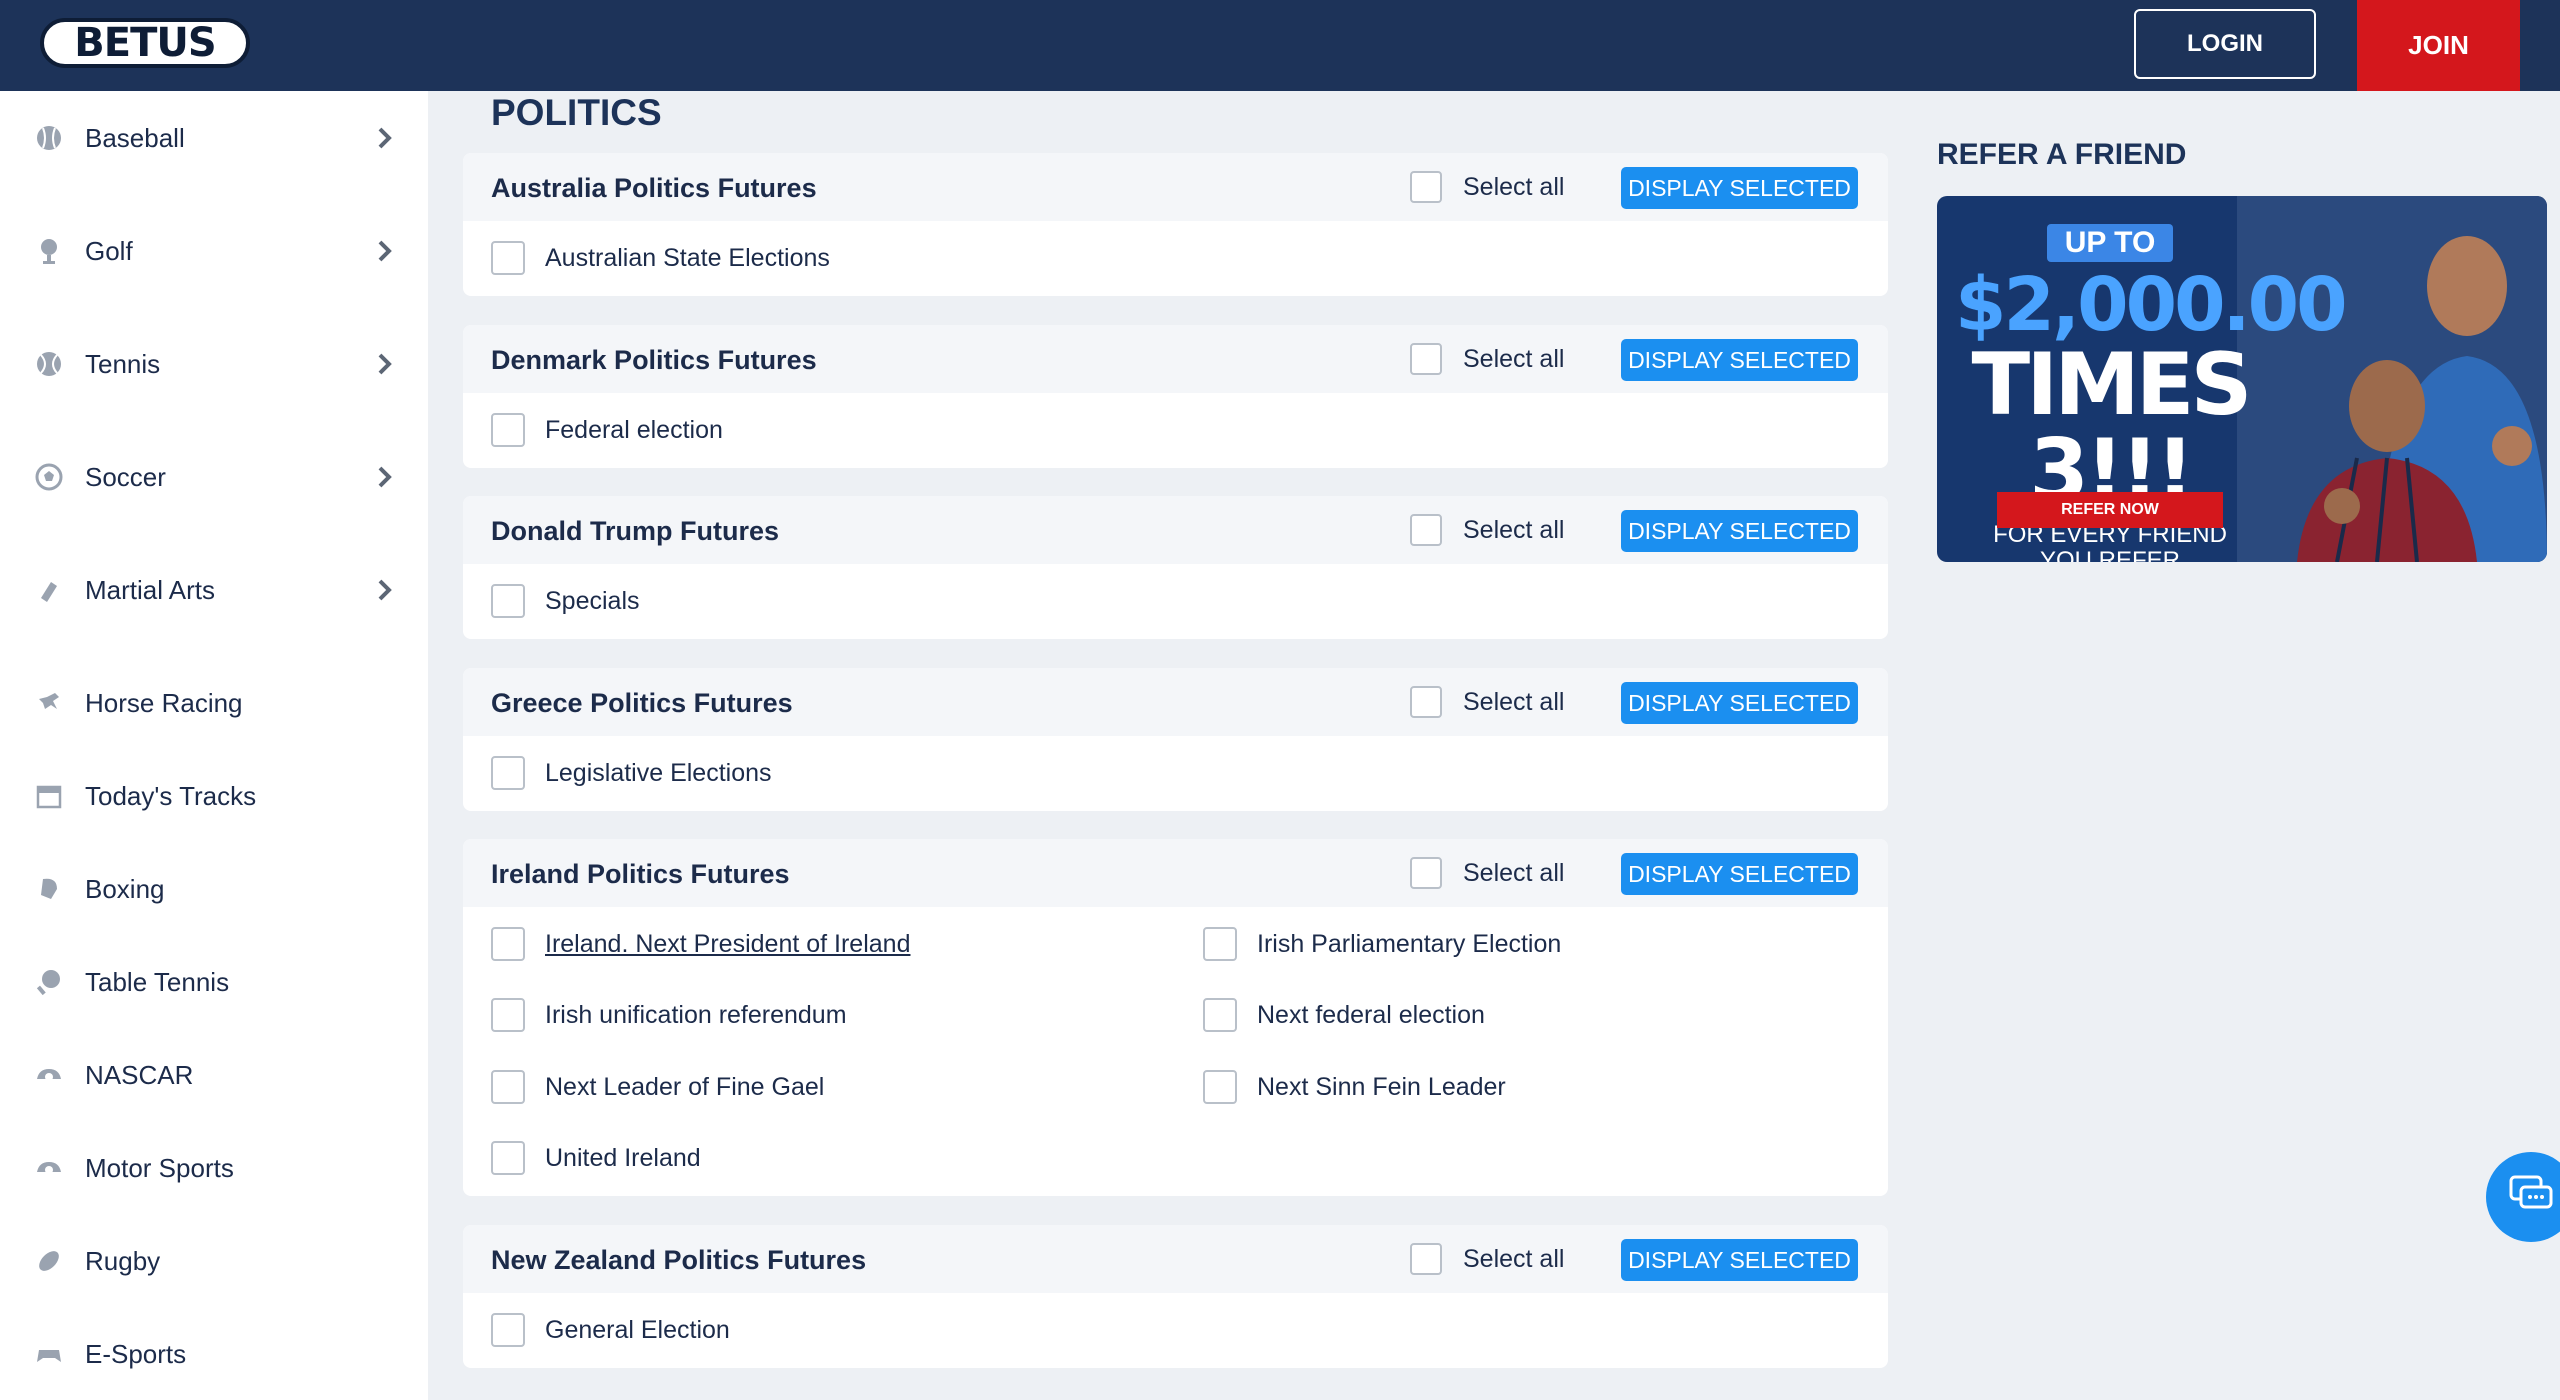 This screenshot has width=2560, height=1400. I want to click on sidebar-item-esports: E-Sports, so click(214, 1354).